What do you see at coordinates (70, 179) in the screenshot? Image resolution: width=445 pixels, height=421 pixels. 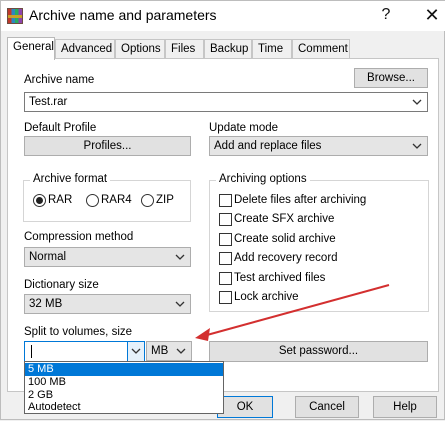 I see `archive-format-label: Archive format` at bounding box center [70, 179].